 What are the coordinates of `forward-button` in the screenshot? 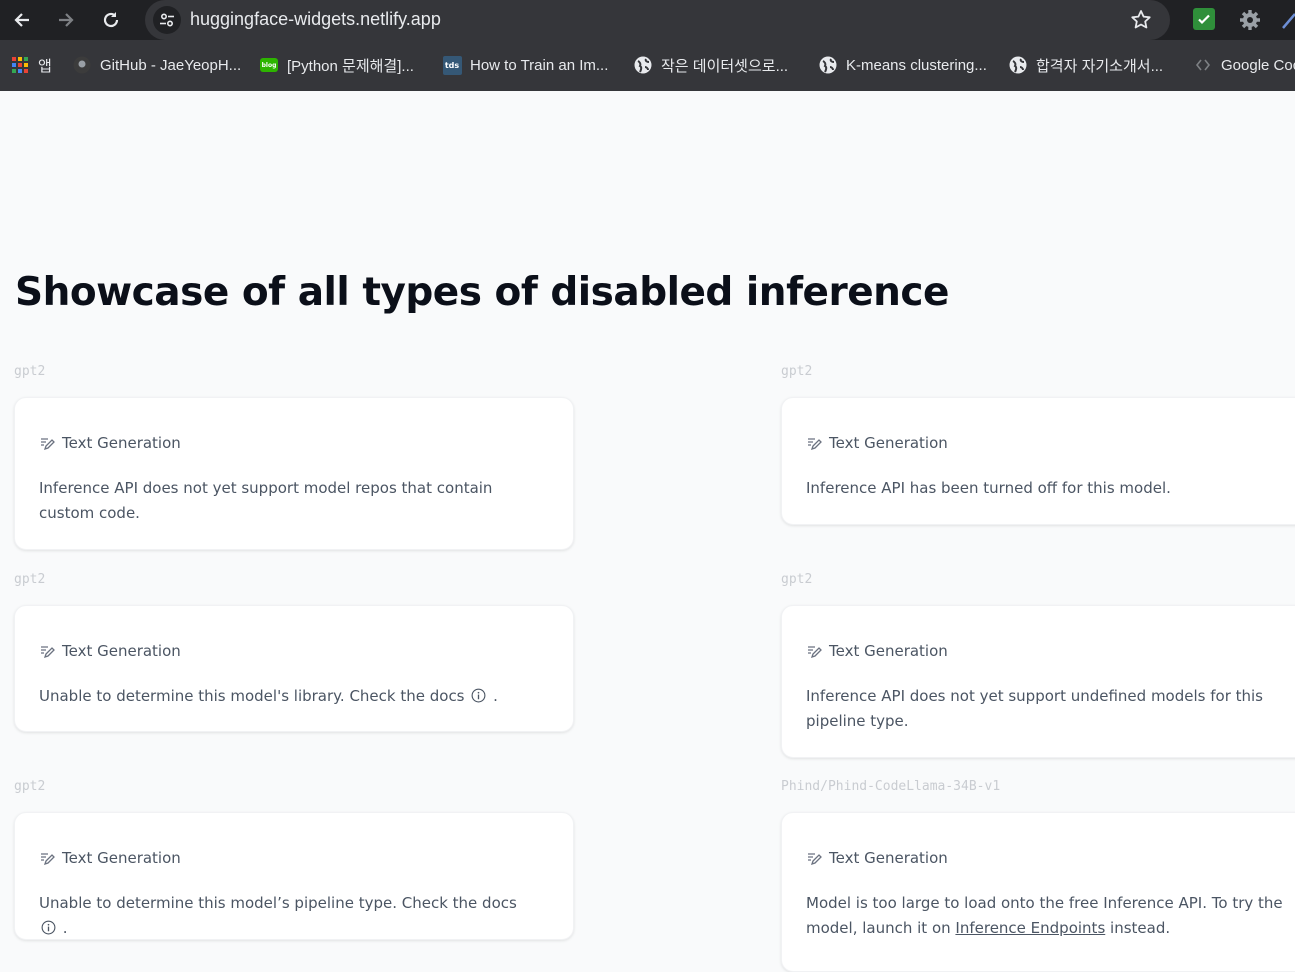 It's located at (66, 20).